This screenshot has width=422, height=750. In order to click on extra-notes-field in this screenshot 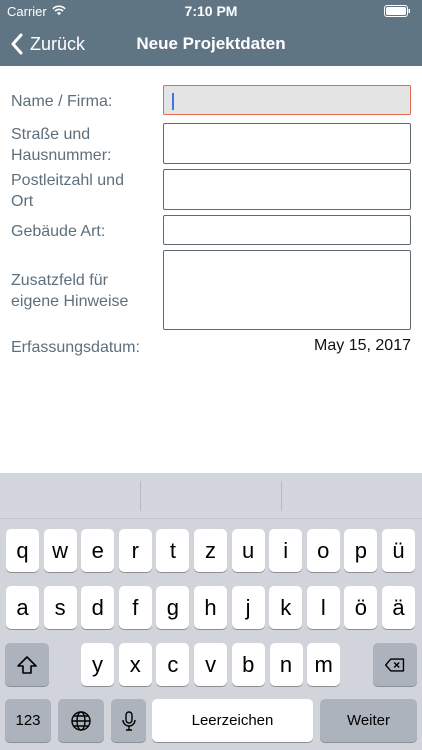, I will do `click(287, 290)`.